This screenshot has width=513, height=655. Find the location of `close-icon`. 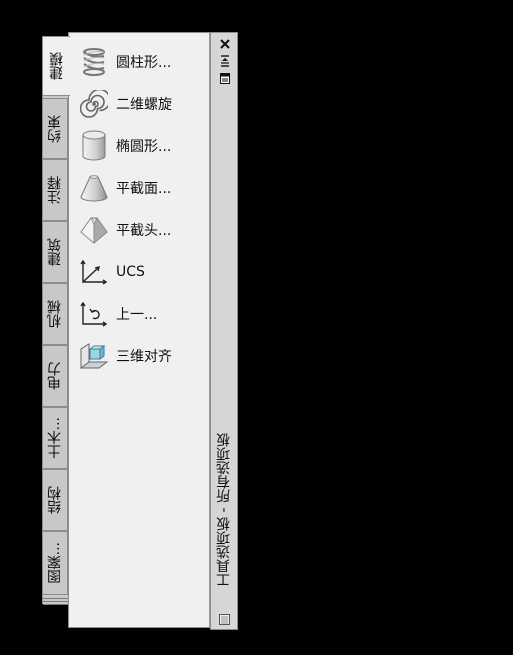

close-icon is located at coordinates (225, 44).